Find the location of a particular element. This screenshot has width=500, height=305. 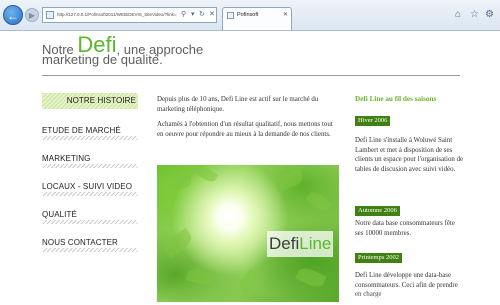

search-icon: ⚲ is located at coordinates (183, 15).